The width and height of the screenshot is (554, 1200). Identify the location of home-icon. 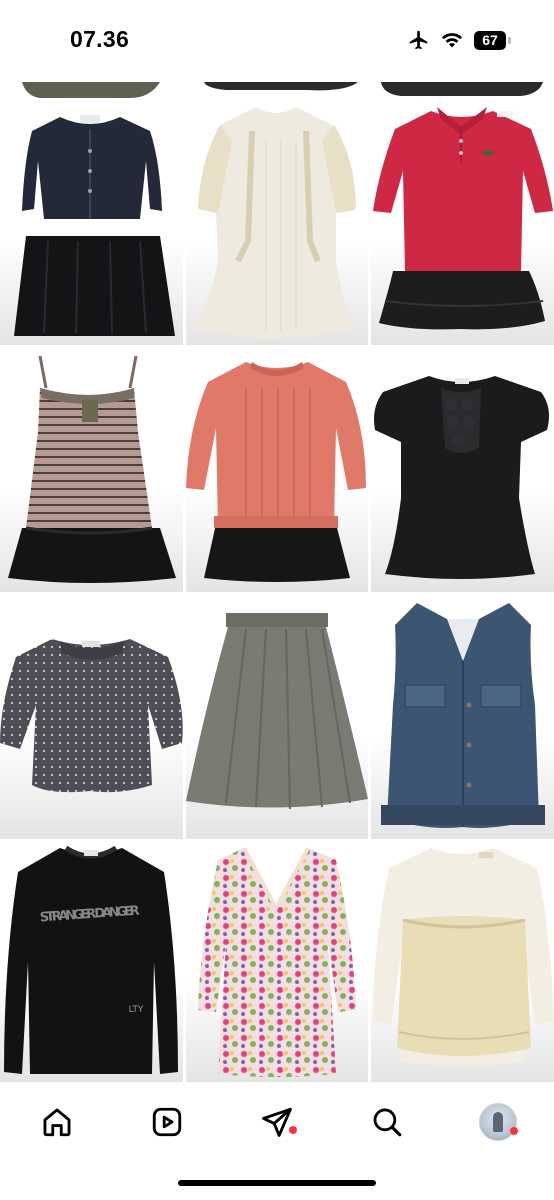
(57, 1122).